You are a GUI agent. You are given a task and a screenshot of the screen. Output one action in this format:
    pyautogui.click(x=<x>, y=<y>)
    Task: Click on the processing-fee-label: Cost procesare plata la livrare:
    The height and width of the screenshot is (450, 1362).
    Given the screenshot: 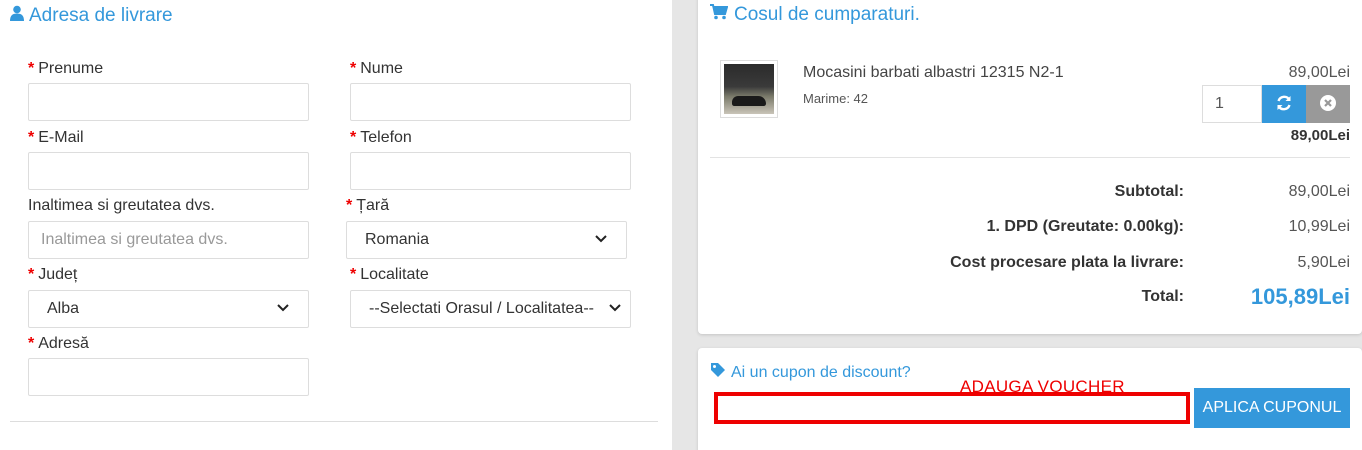 What is the action you would take?
    pyautogui.click(x=1067, y=262)
    